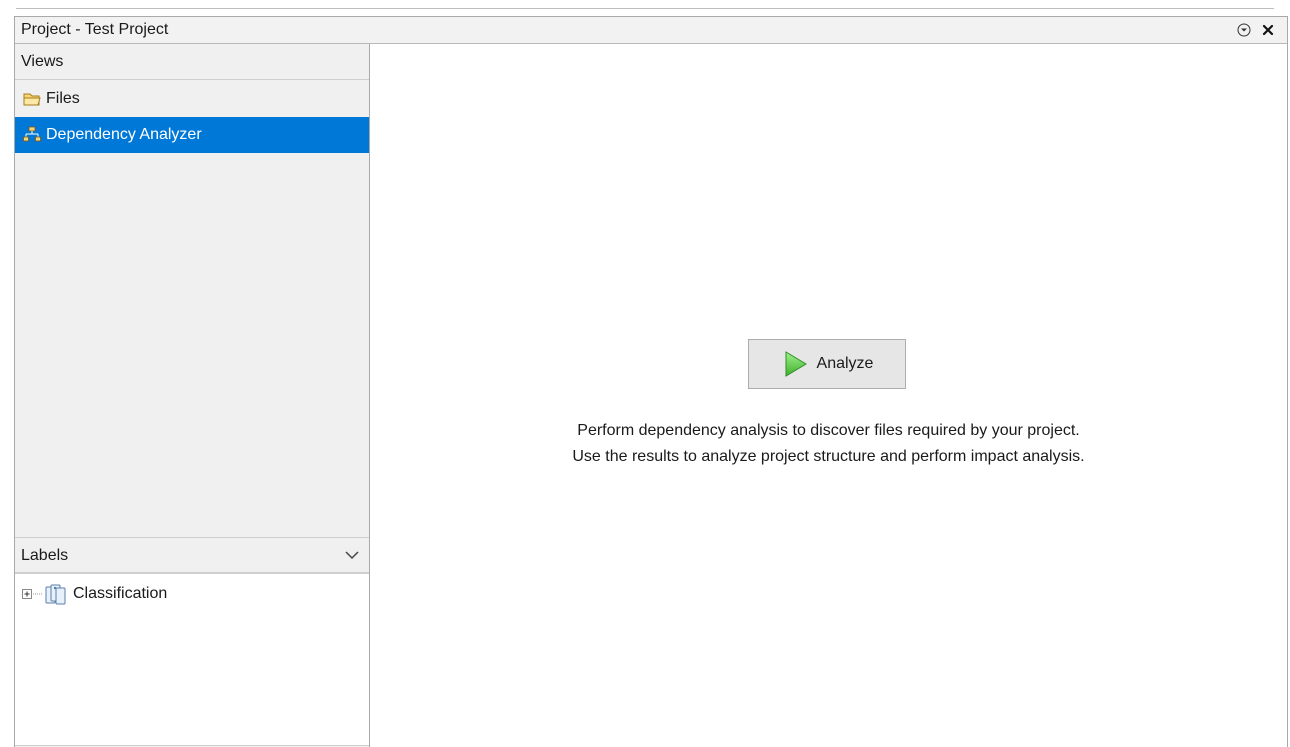 This screenshot has width=1290, height=747. What do you see at coordinates (27, 594) in the screenshot?
I see `expand-plus-icon` at bounding box center [27, 594].